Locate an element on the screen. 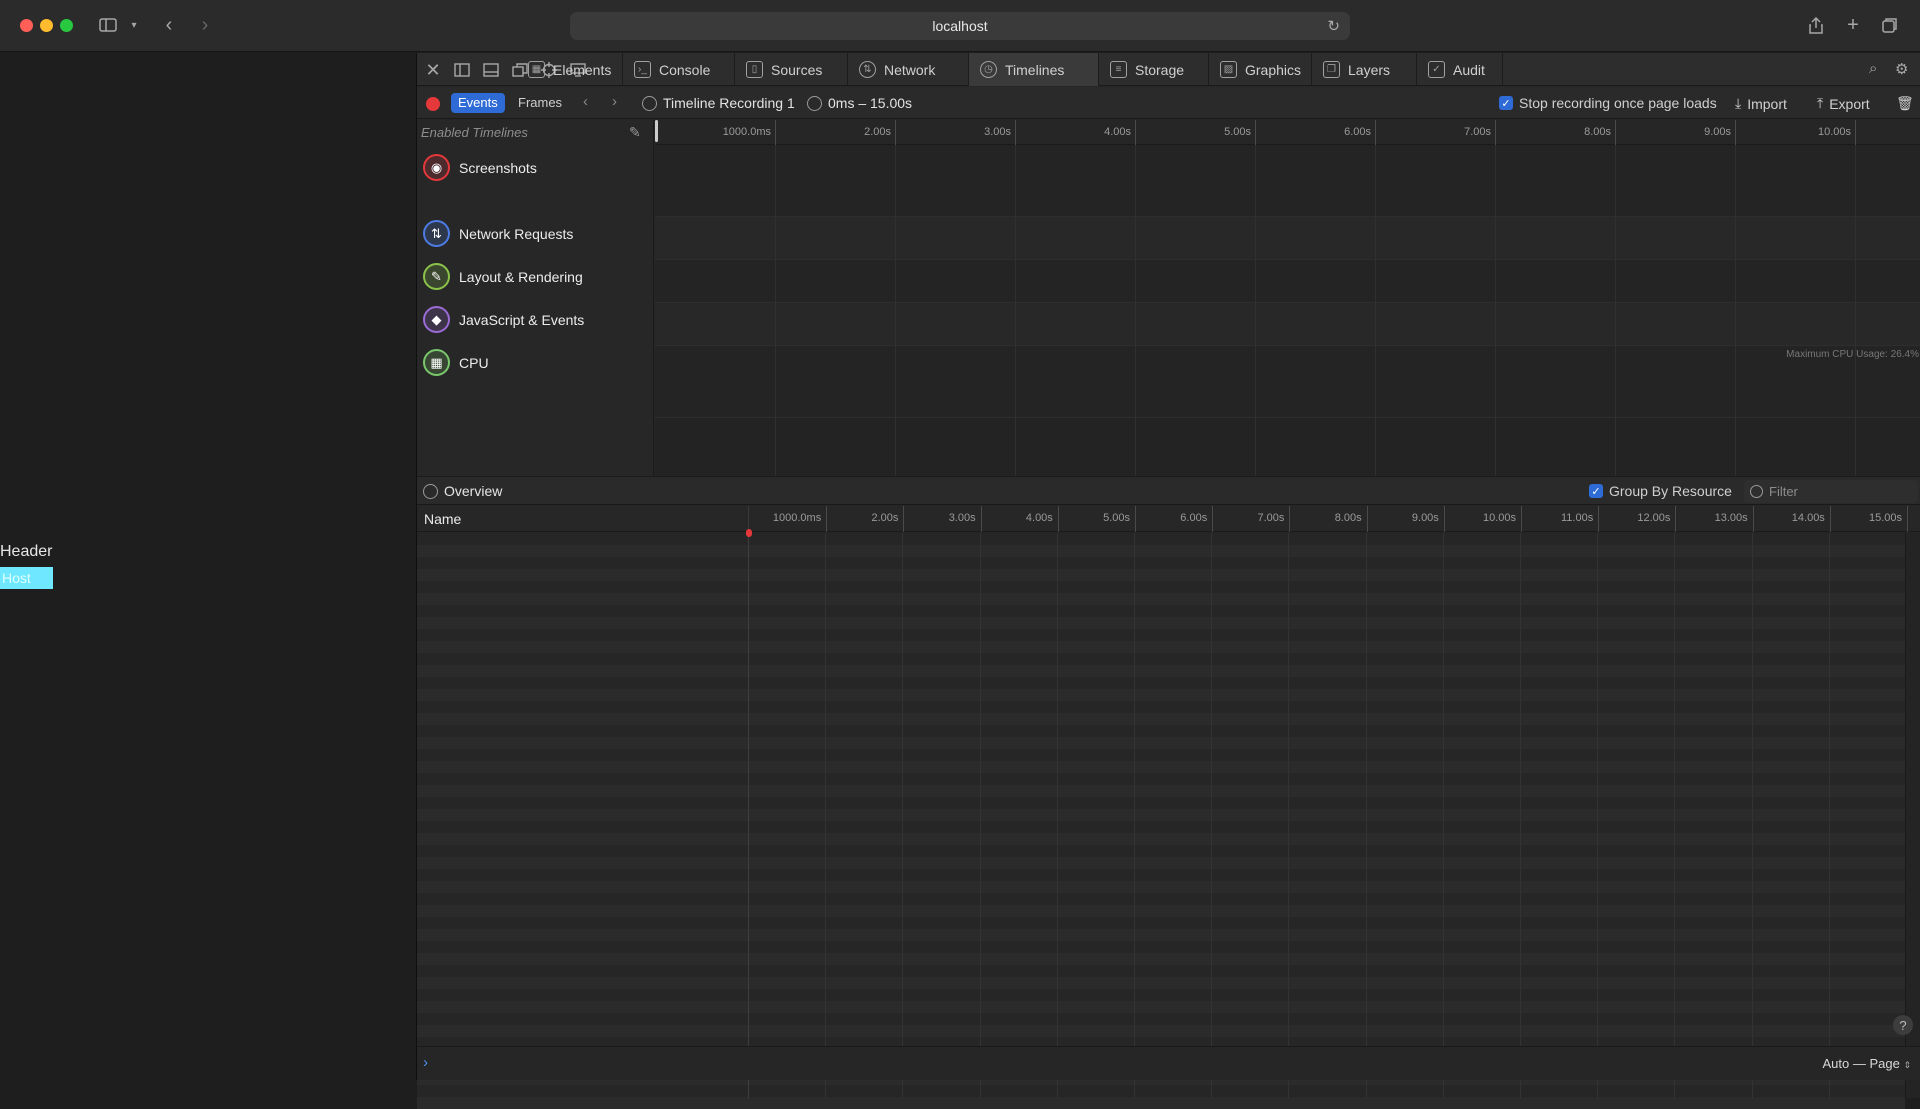  console-prompt-chevron-icon: › is located at coordinates (425, 1062).